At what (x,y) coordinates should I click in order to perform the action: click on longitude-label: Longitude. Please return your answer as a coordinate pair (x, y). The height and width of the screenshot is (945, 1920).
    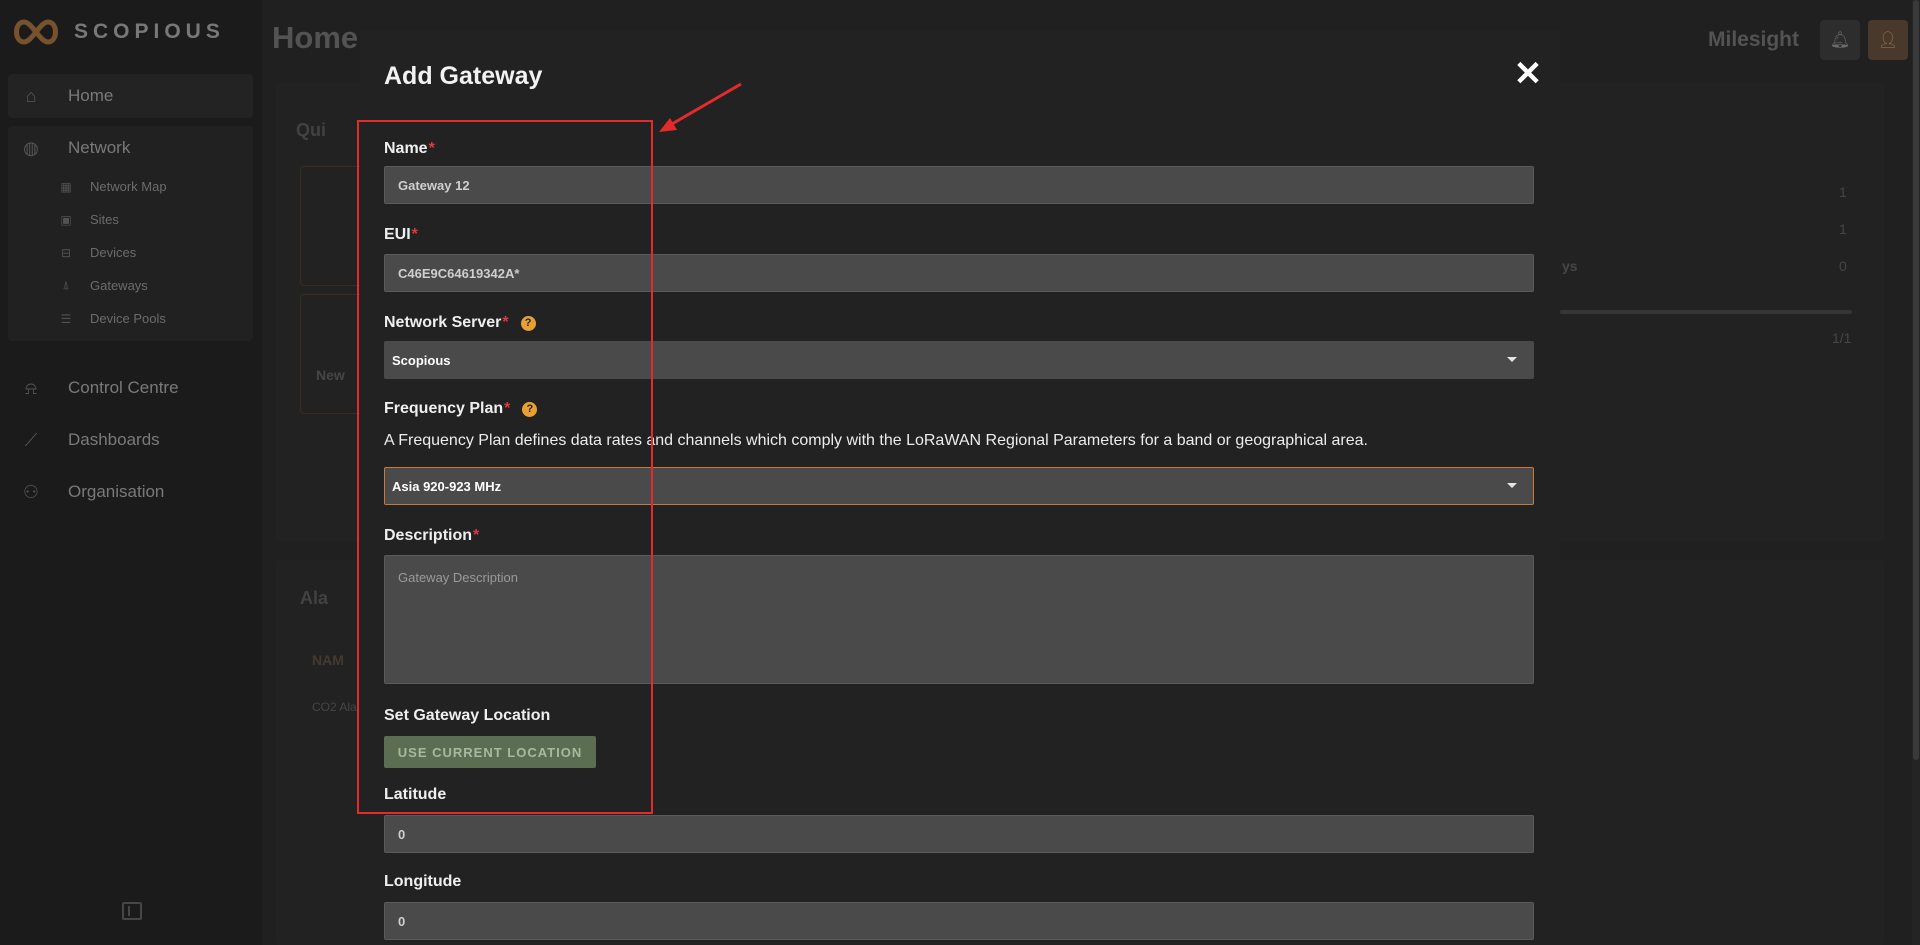
    Looking at the image, I should click on (422, 882).